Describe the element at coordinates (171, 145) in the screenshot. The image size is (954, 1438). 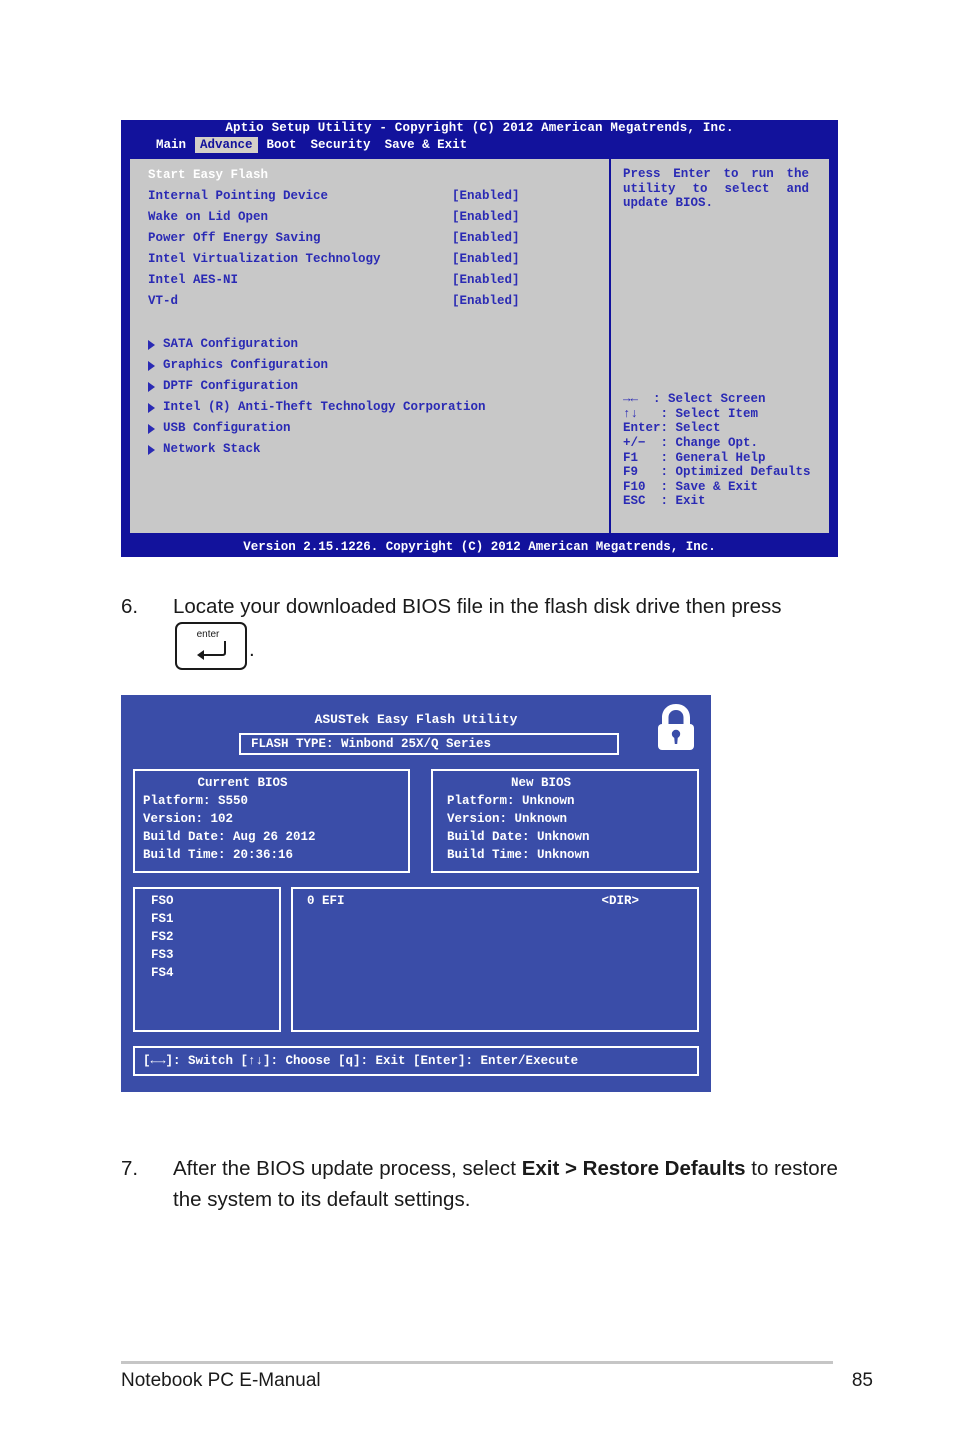
I see `tab-main: Main` at that location.